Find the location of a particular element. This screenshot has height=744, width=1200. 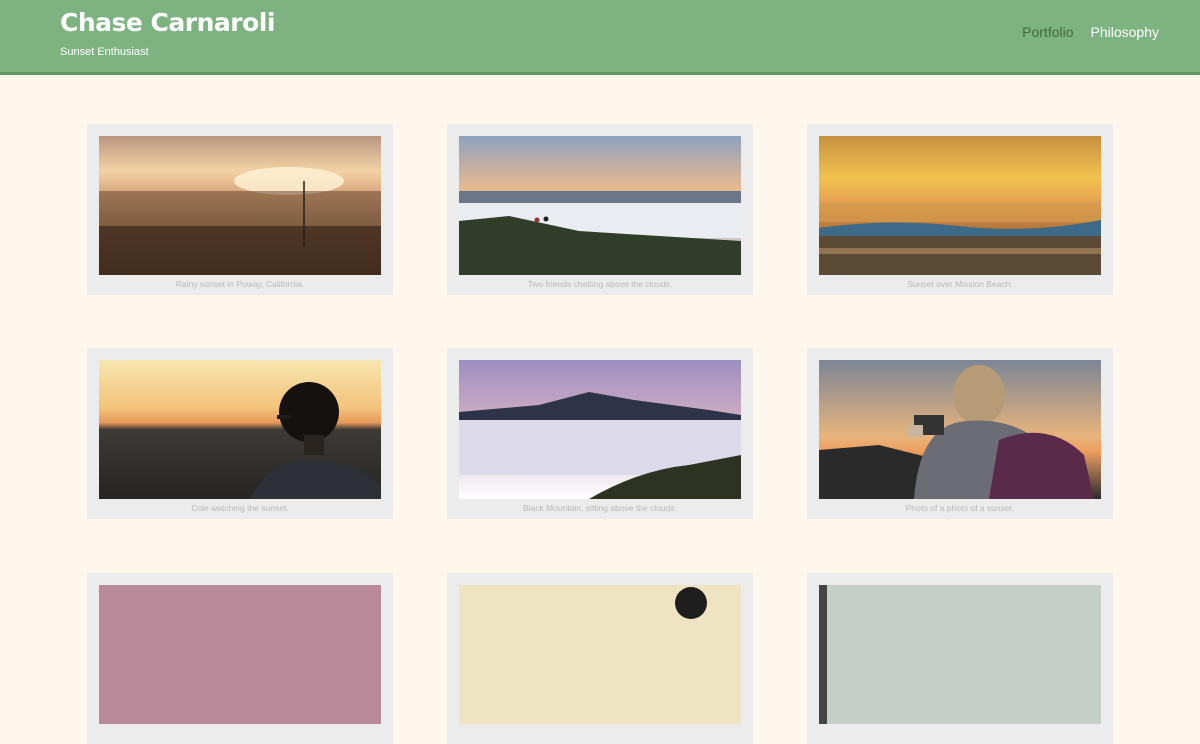

gallery-card: Sunset over Mission Beach. is located at coordinates (960, 209).